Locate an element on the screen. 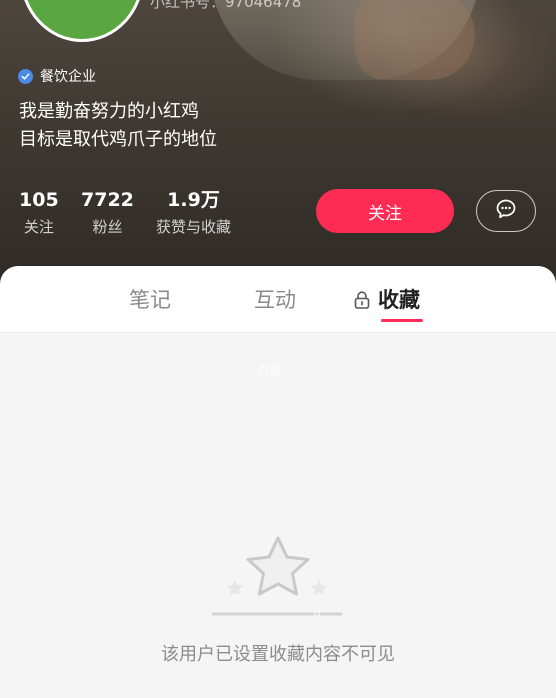  stat-fans-label: 粉丝 is located at coordinates (107, 227).